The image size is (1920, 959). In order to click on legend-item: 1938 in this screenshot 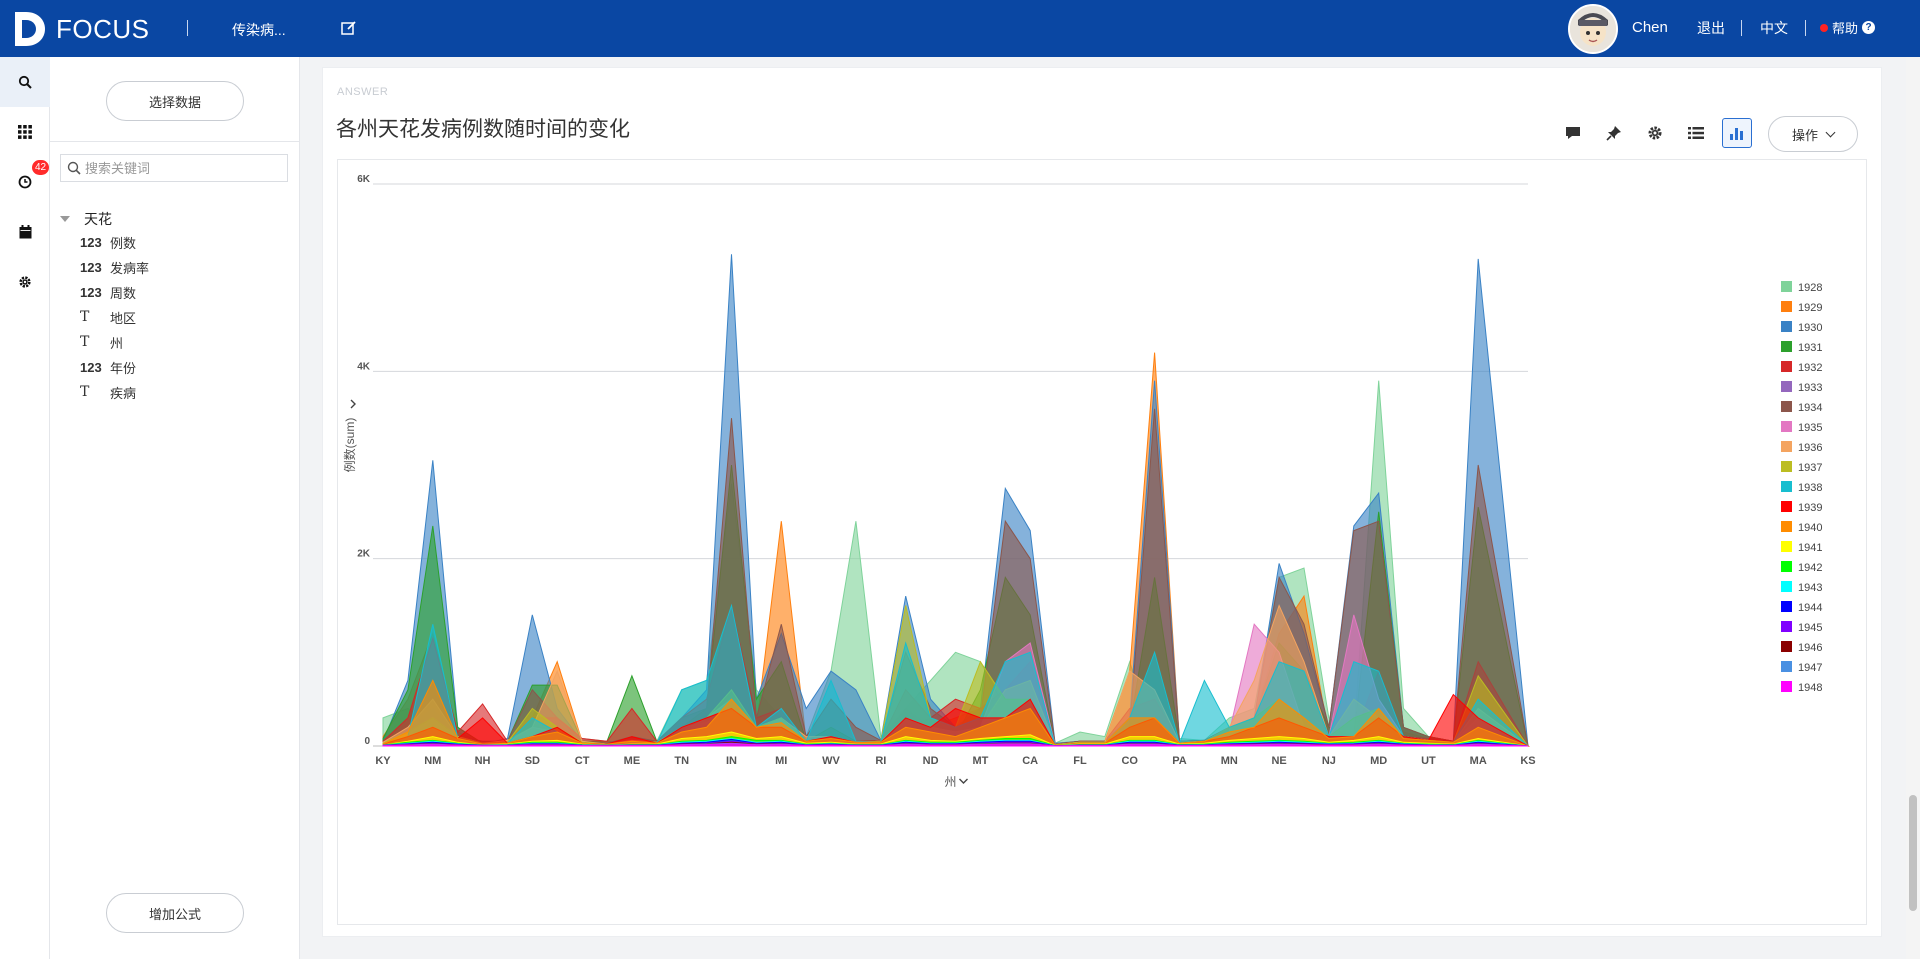, I will do `click(1801, 487)`.